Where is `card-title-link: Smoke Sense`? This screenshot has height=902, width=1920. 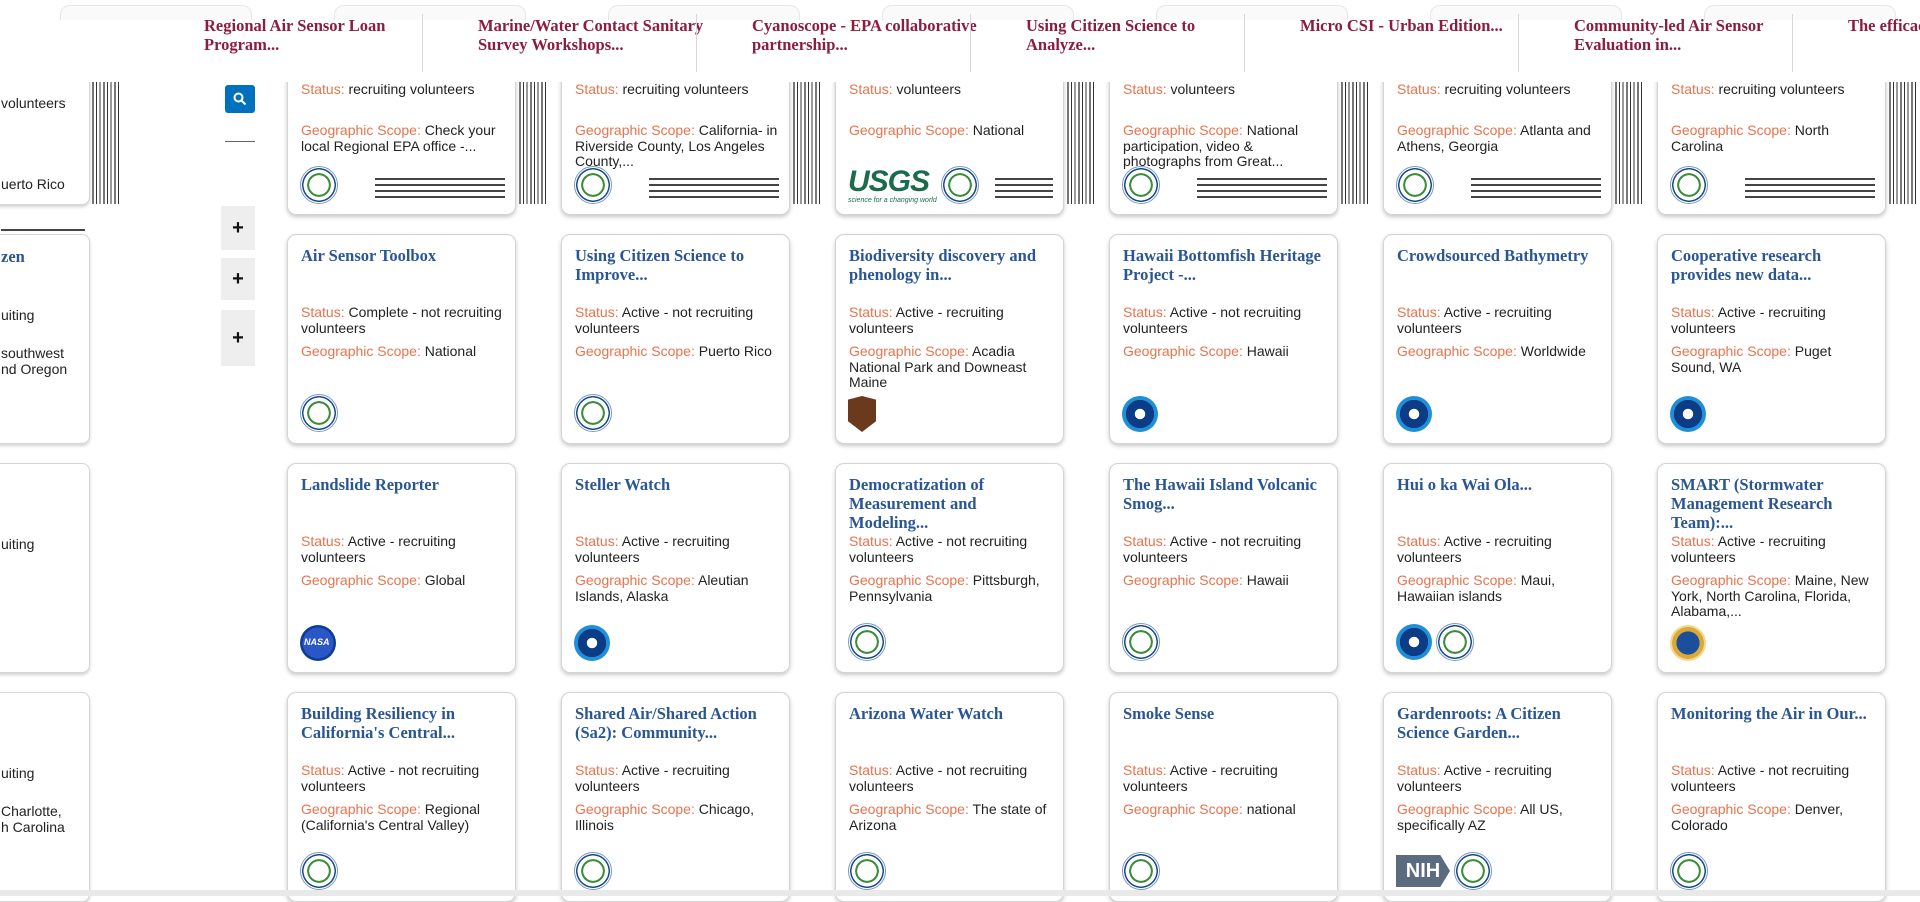 card-title-link: Smoke Sense is located at coordinates (1225, 713).